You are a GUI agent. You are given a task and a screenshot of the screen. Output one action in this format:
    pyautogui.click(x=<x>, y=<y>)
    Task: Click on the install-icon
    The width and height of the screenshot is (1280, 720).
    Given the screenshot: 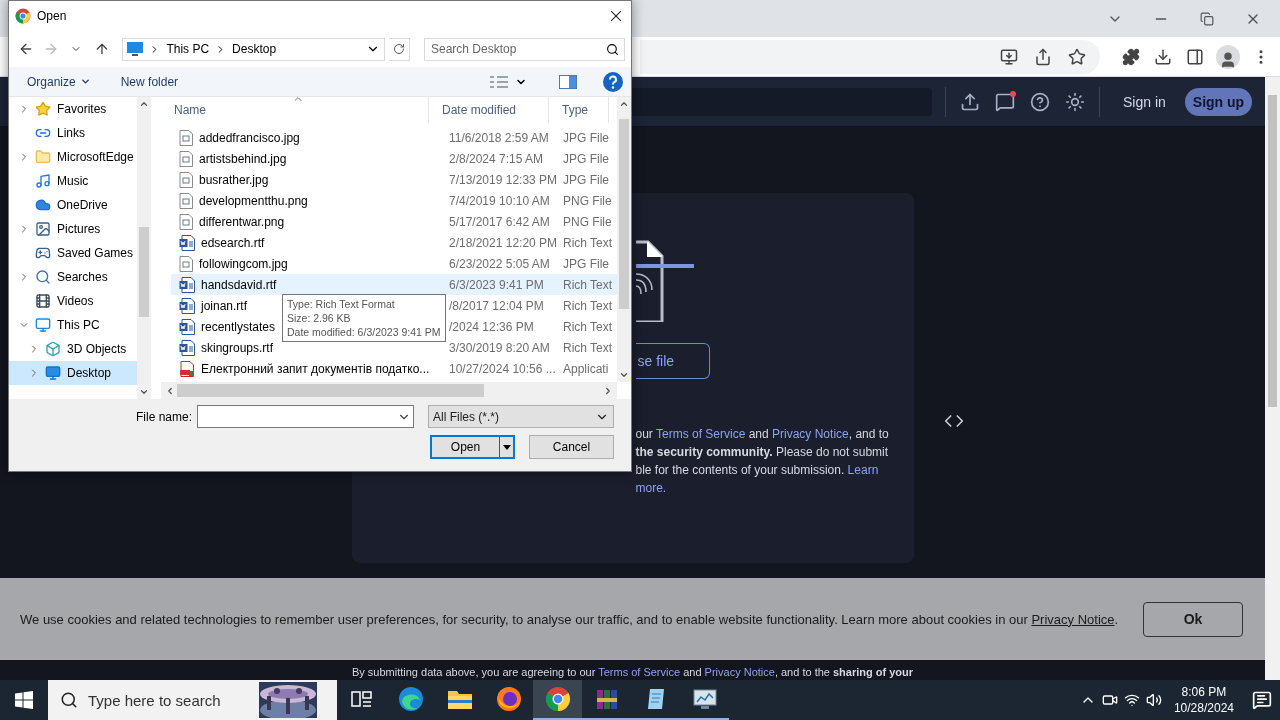 What is the action you would take?
    pyautogui.click(x=1009, y=56)
    